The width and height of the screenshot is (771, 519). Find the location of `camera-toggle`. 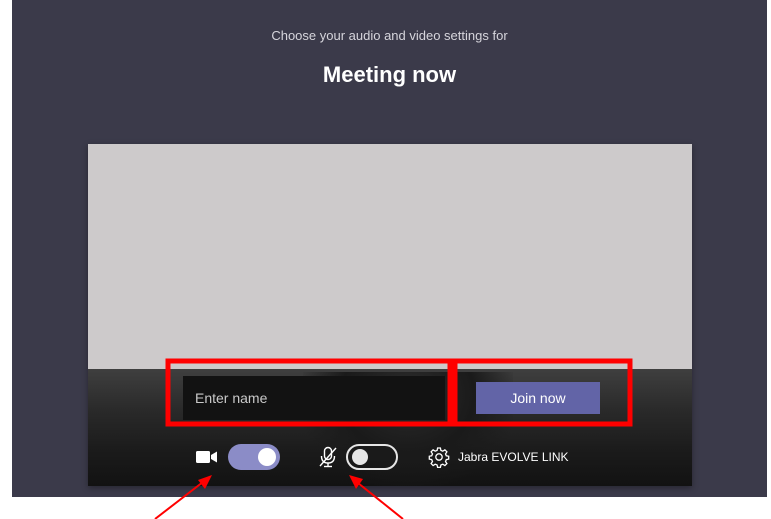

camera-toggle is located at coordinates (254, 457).